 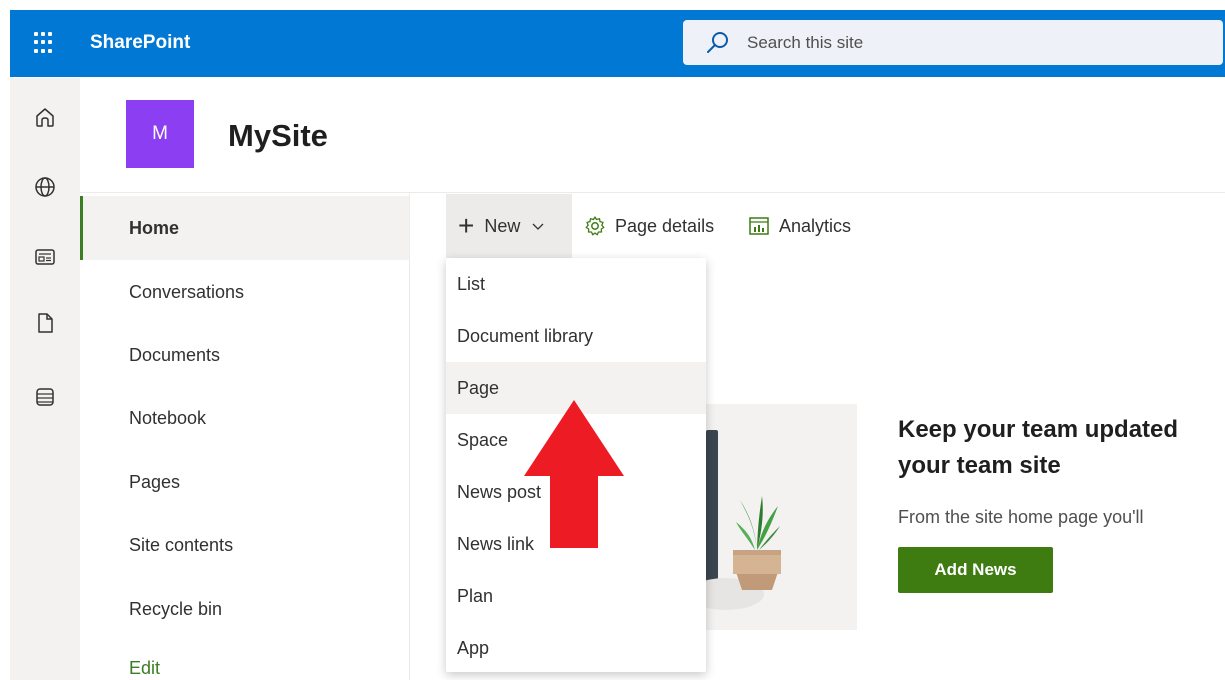 I want to click on app-title: SharePoint, so click(x=140, y=43).